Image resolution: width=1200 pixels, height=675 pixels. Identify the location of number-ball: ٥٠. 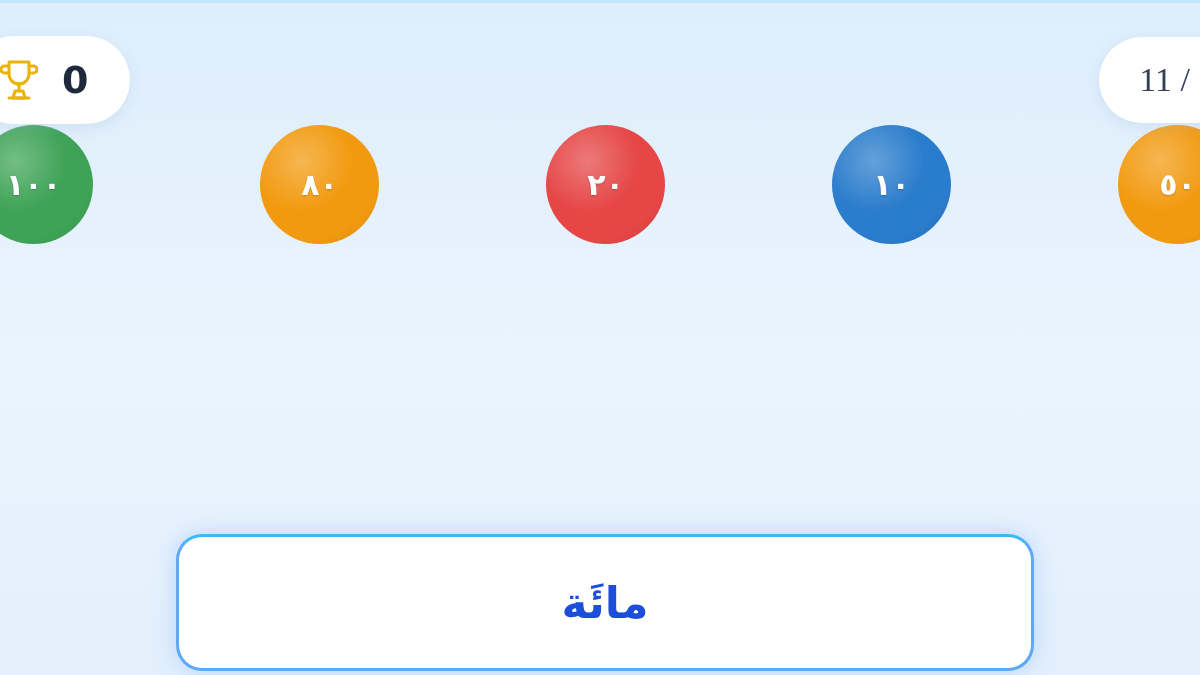
(1159, 184).